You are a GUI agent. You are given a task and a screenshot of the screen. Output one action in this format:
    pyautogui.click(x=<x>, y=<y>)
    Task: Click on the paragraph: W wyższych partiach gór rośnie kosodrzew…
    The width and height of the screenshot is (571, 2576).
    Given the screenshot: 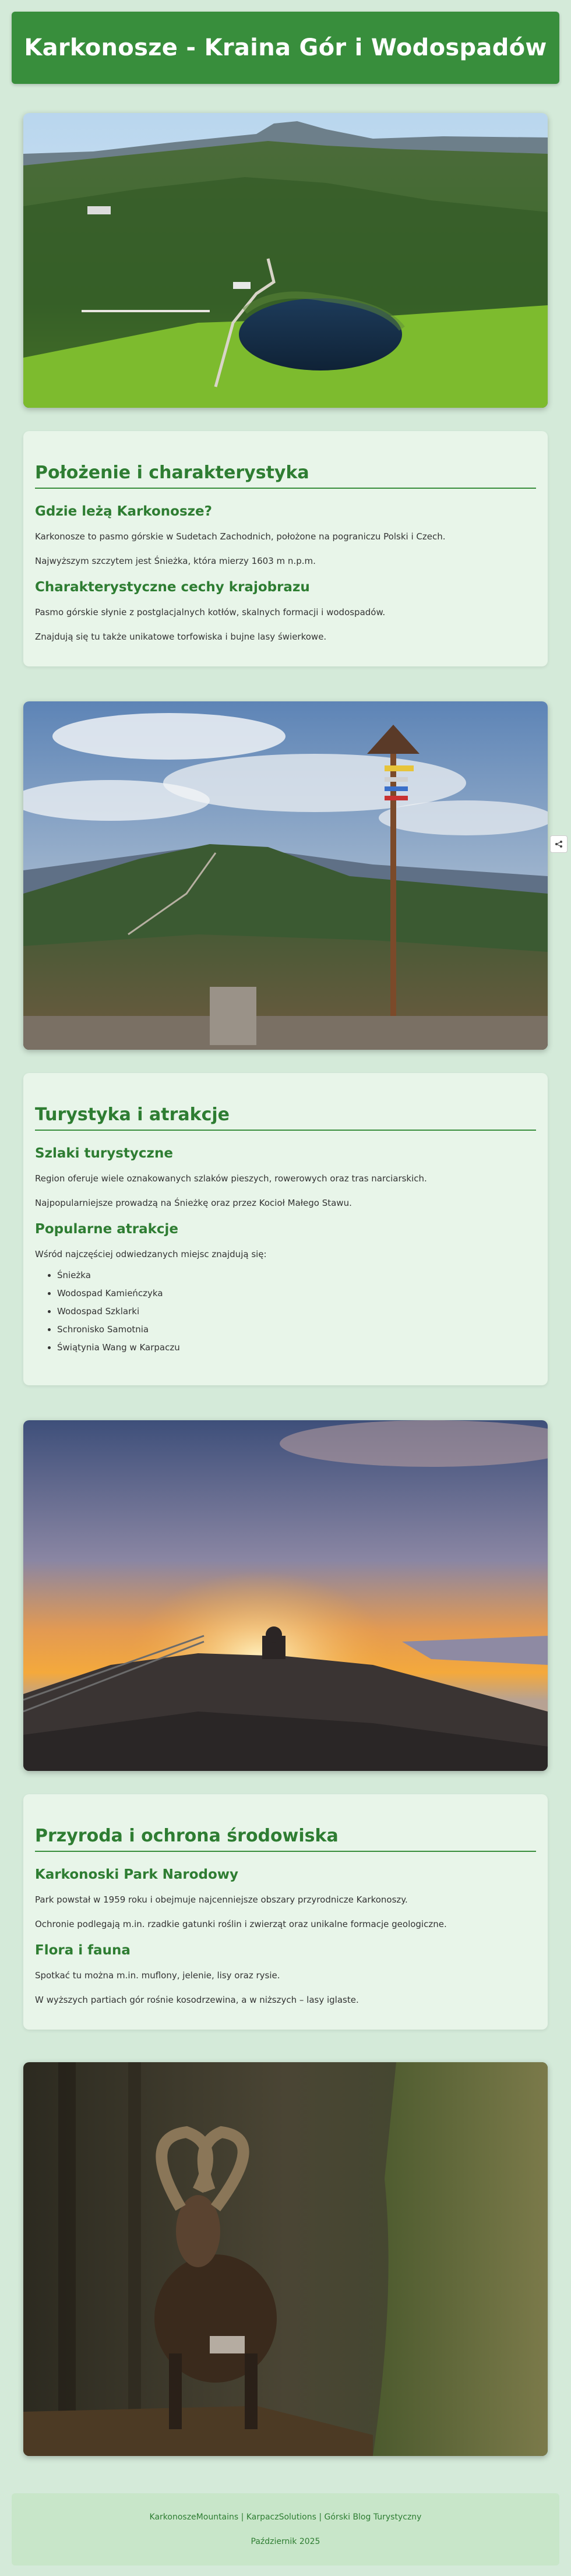 What is the action you would take?
    pyautogui.click(x=197, y=2000)
    